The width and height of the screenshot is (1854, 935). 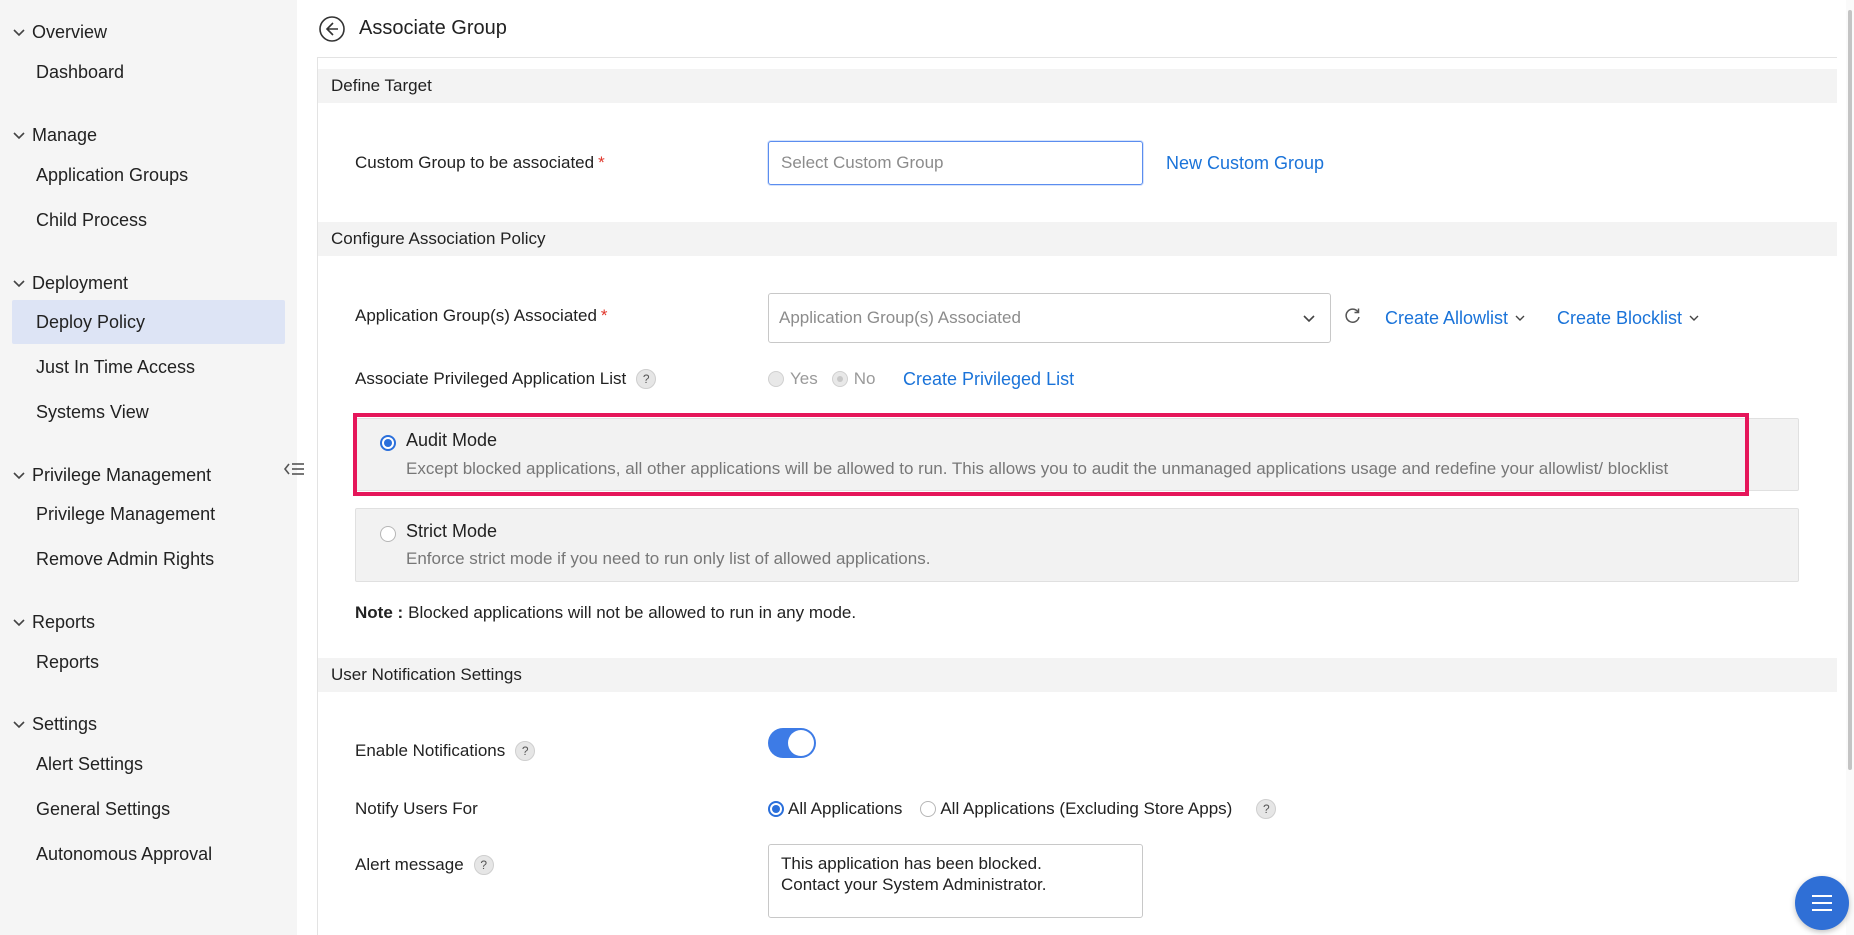 What do you see at coordinates (821, 379) in the screenshot?
I see `privileged-list-options: Yes No` at bounding box center [821, 379].